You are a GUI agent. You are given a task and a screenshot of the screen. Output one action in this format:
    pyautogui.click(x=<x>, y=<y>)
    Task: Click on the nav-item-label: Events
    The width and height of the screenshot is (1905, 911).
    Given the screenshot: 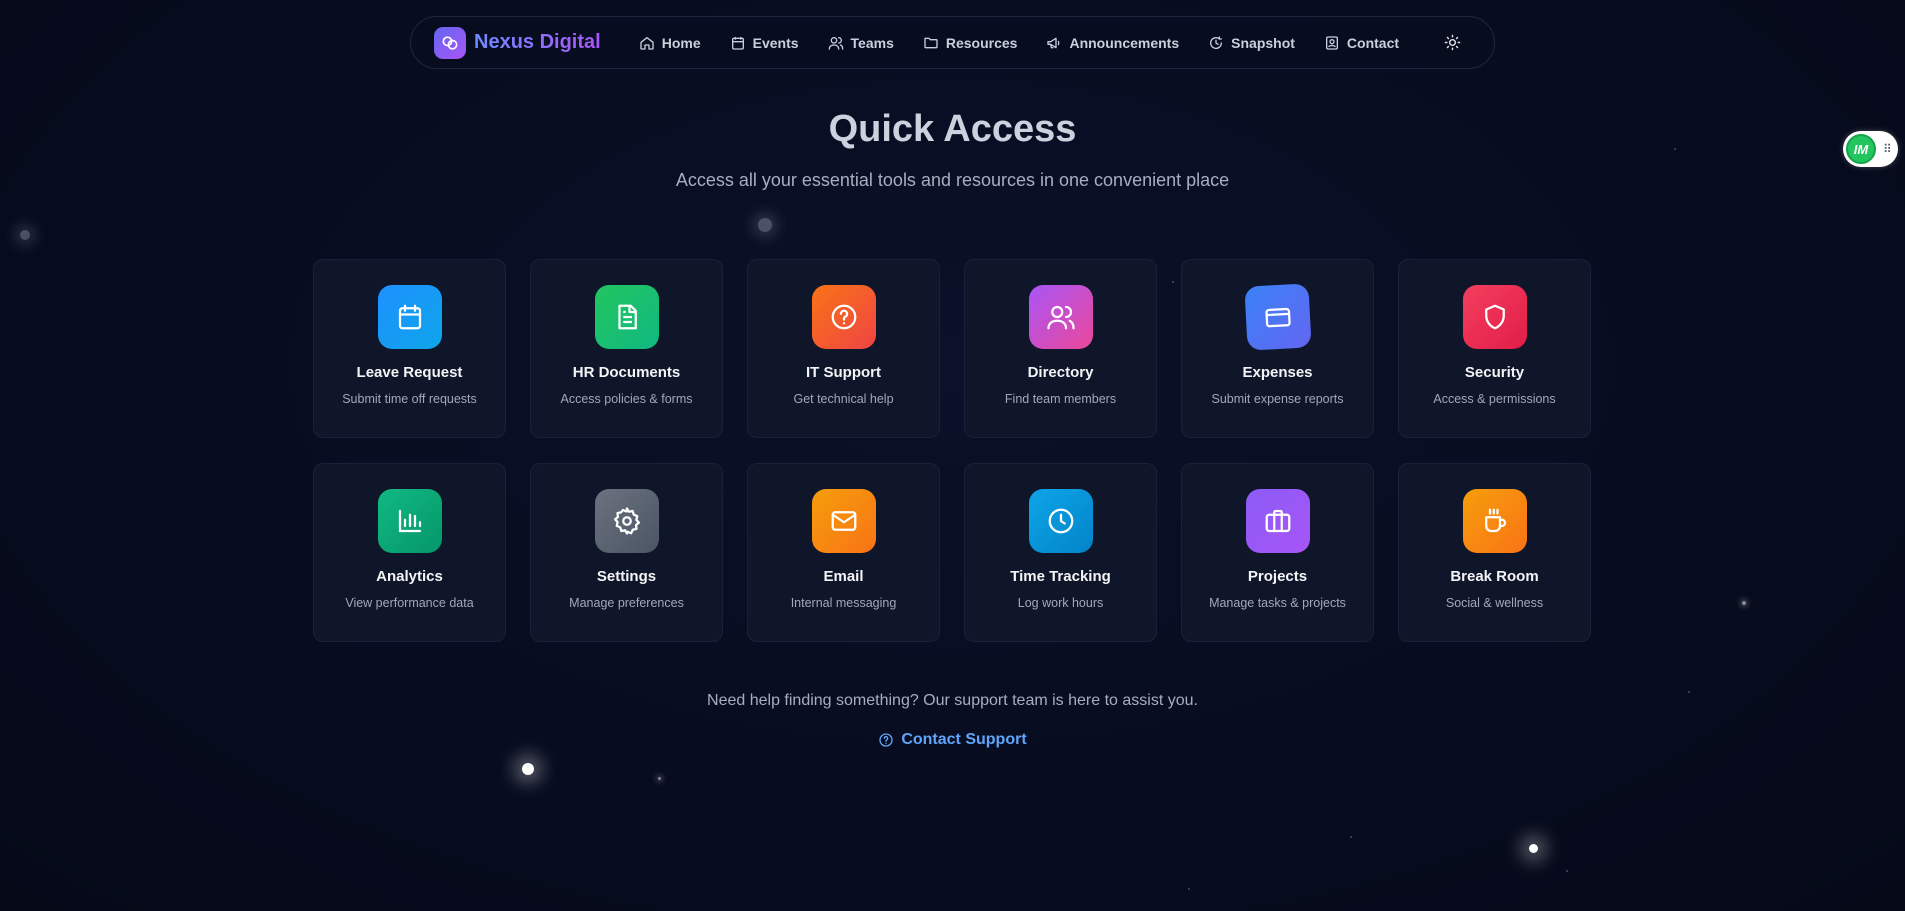 What is the action you would take?
    pyautogui.click(x=775, y=42)
    